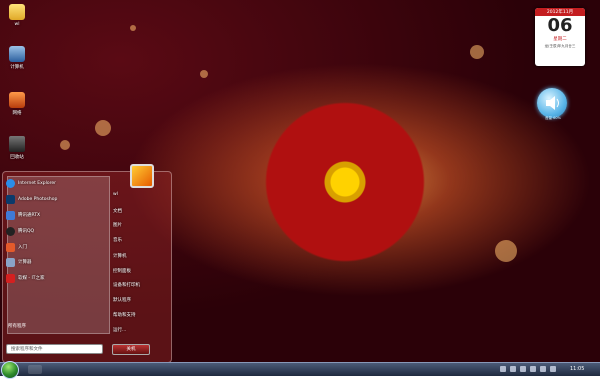 The height and width of the screenshot is (379, 600). What do you see at coordinates (122, 300) in the screenshot?
I see `start-right-default-programs: 默认程序` at bounding box center [122, 300].